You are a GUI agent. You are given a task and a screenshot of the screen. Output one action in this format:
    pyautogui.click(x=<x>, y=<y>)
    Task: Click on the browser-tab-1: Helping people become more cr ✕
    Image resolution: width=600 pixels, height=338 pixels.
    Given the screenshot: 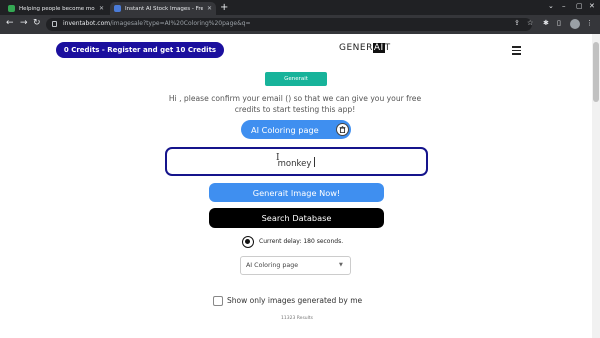 What is the action you would take?
    pyautogui.click(x=56, y=8)
    